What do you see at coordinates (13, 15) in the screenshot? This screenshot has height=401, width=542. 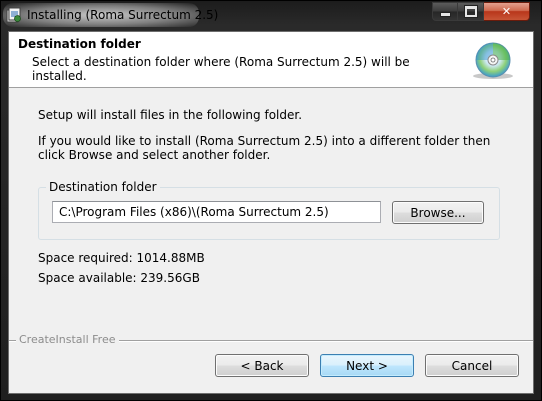 I see `installer-app-icon` at bounding box center [13, 15].